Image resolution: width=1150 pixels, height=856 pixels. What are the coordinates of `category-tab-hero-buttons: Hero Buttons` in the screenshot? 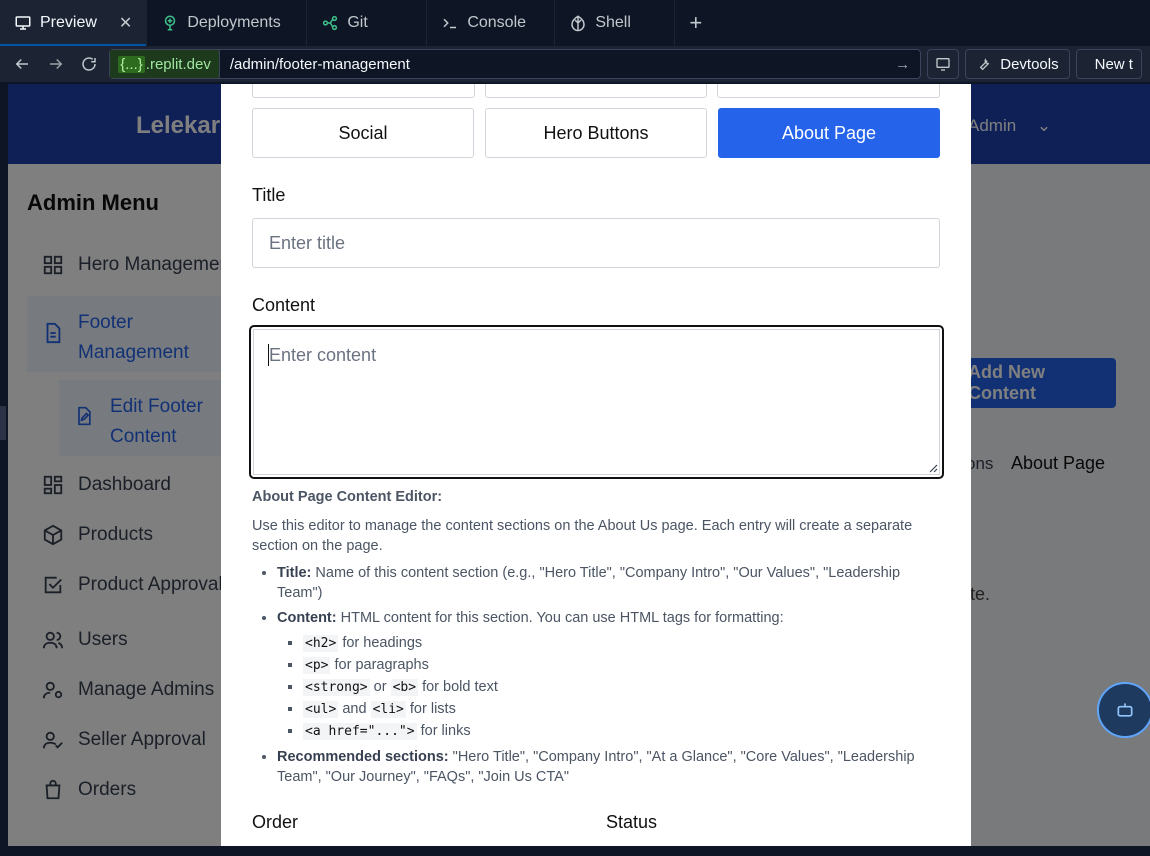 It's located at (596, 133).